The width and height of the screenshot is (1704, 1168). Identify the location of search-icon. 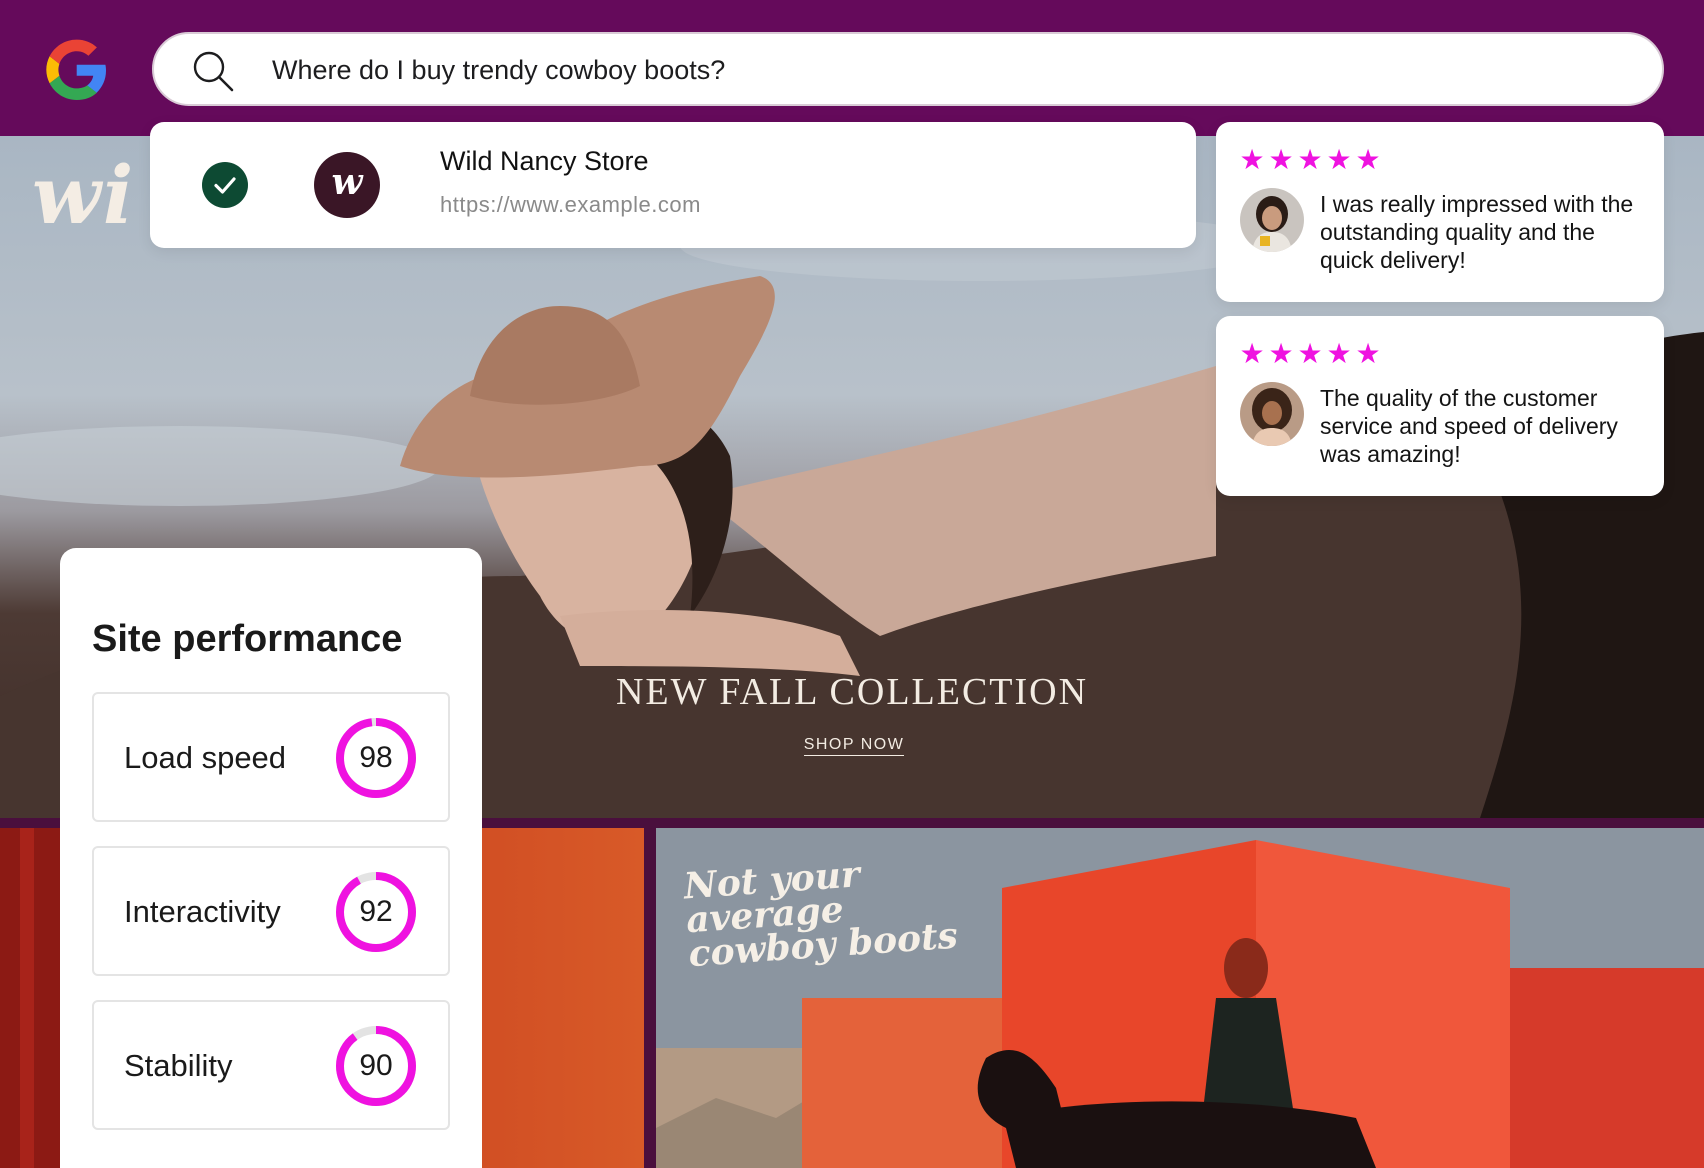
(213, 71).